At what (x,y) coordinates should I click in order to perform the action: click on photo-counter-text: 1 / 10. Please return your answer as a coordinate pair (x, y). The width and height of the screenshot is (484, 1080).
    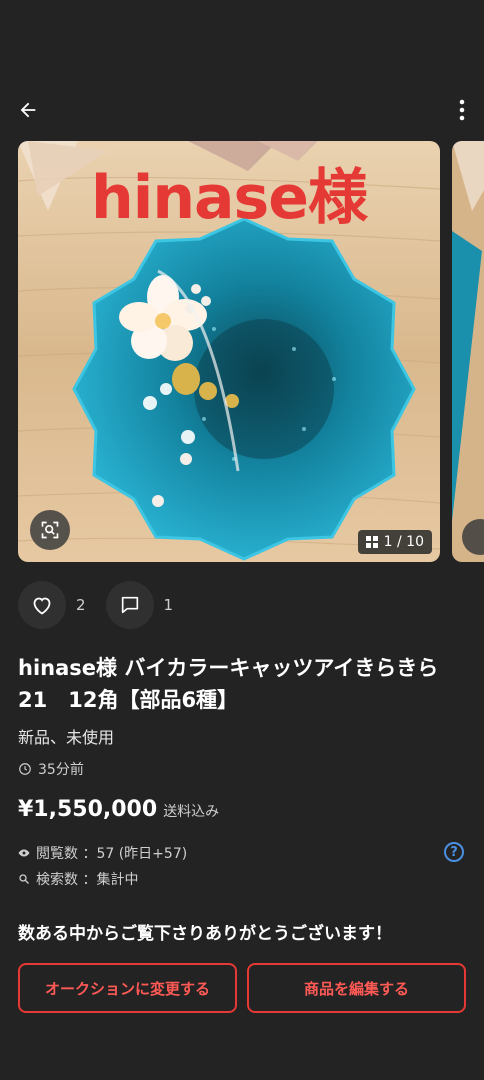
    Looking at the image, I should click on (403, 542).